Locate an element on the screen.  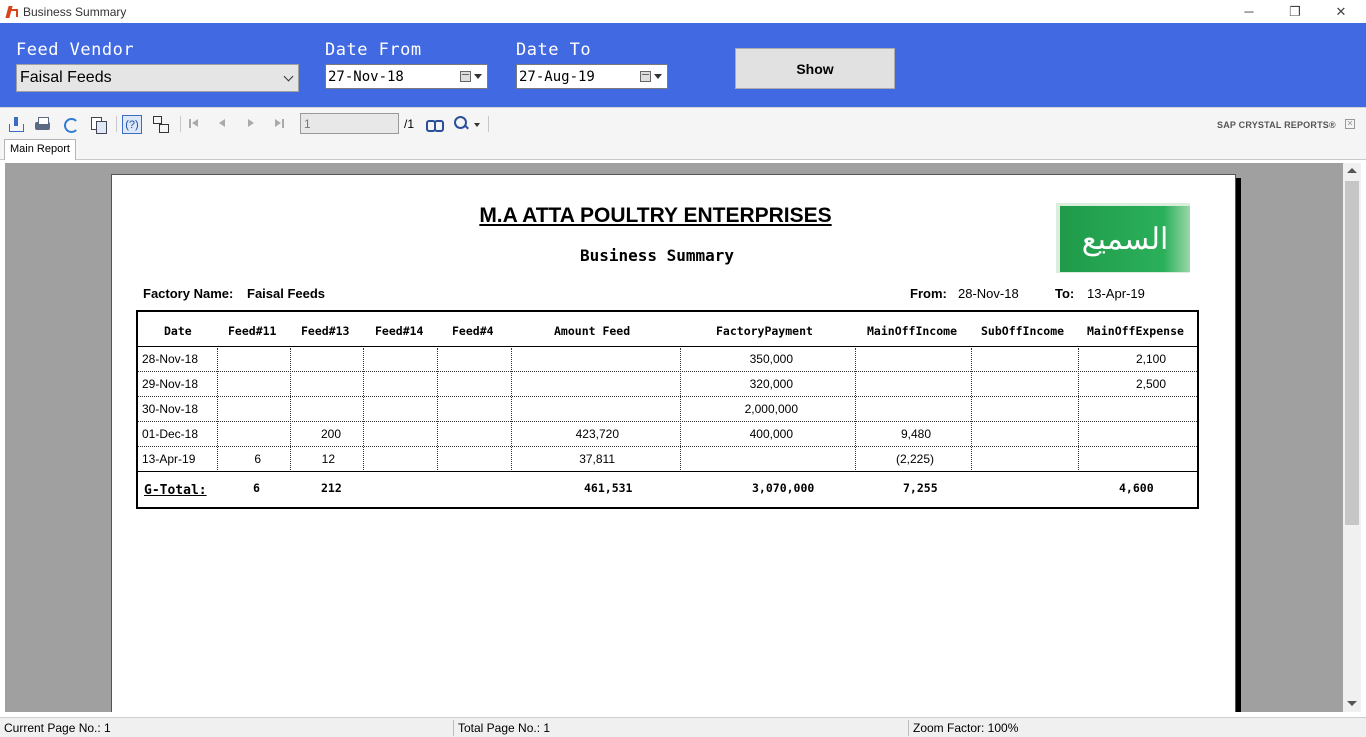
cell-date: 30-Nov-18 is located at coordinates (170, 409).